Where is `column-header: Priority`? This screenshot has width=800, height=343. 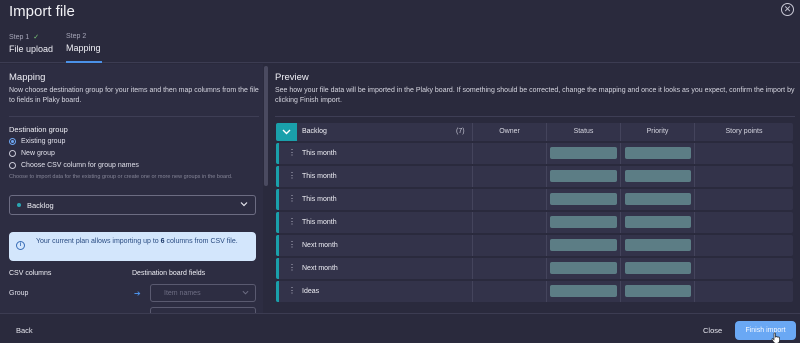 column-header: Priority is located at coordinates (657, 132).